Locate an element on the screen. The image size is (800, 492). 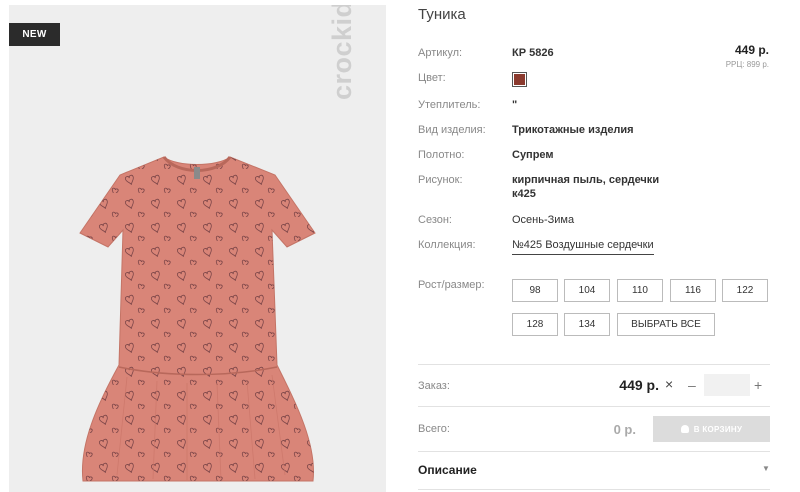
brand-watermark-text: crockid is located at coordinates (342, 52).